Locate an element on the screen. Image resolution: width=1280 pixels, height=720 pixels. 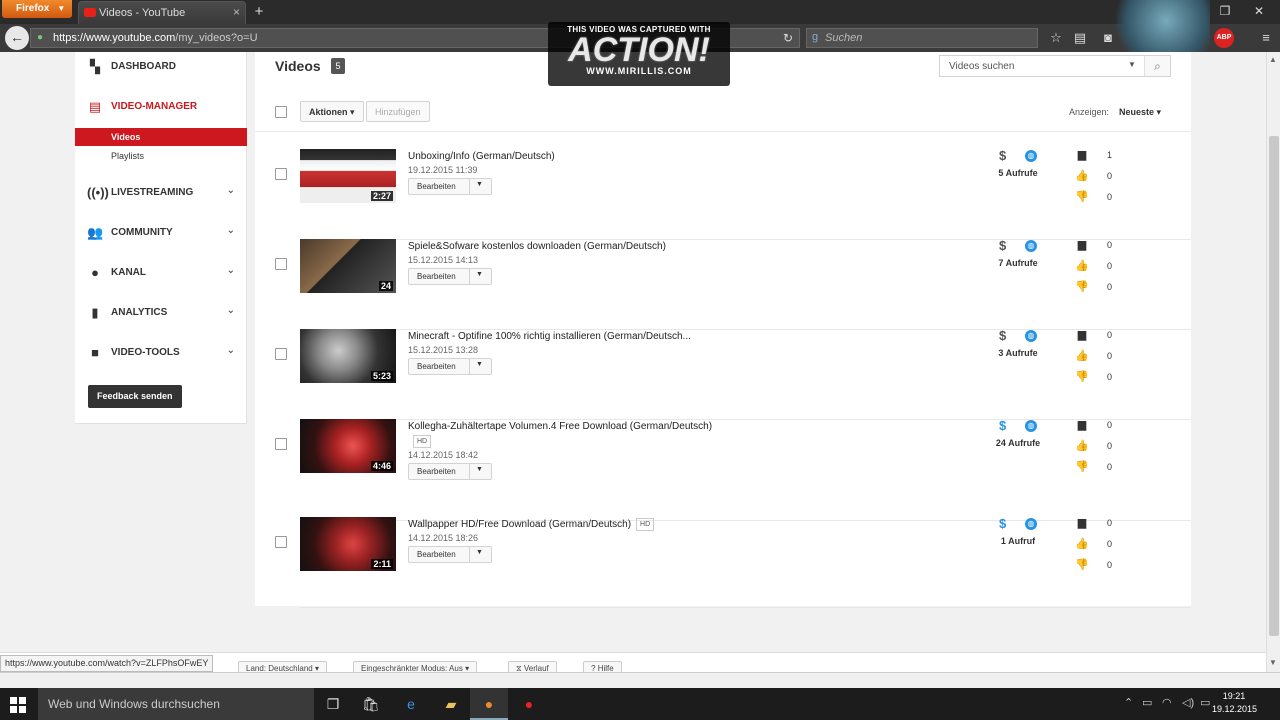
new-tab-button: + is located at coordinates (259, 12).